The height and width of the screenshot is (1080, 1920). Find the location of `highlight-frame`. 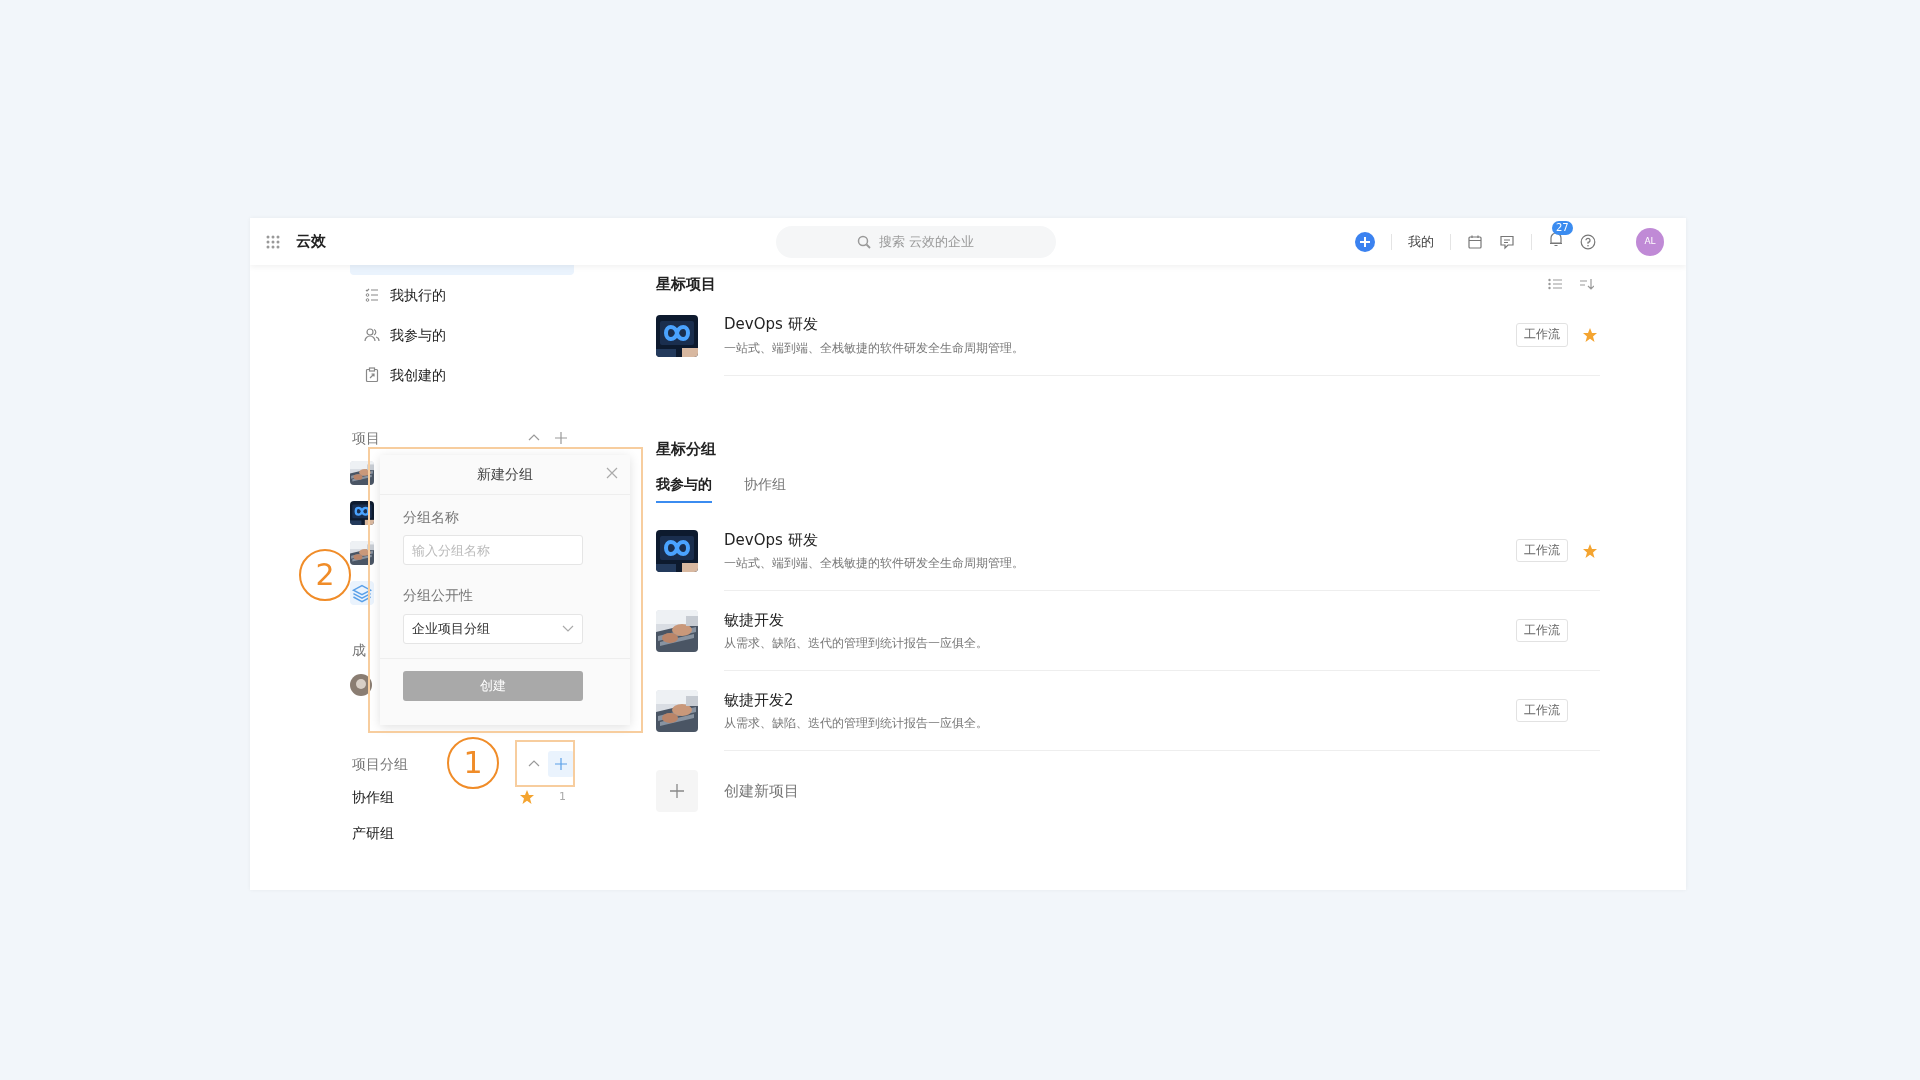

highlight-frame is located at coordinates (545, 763).